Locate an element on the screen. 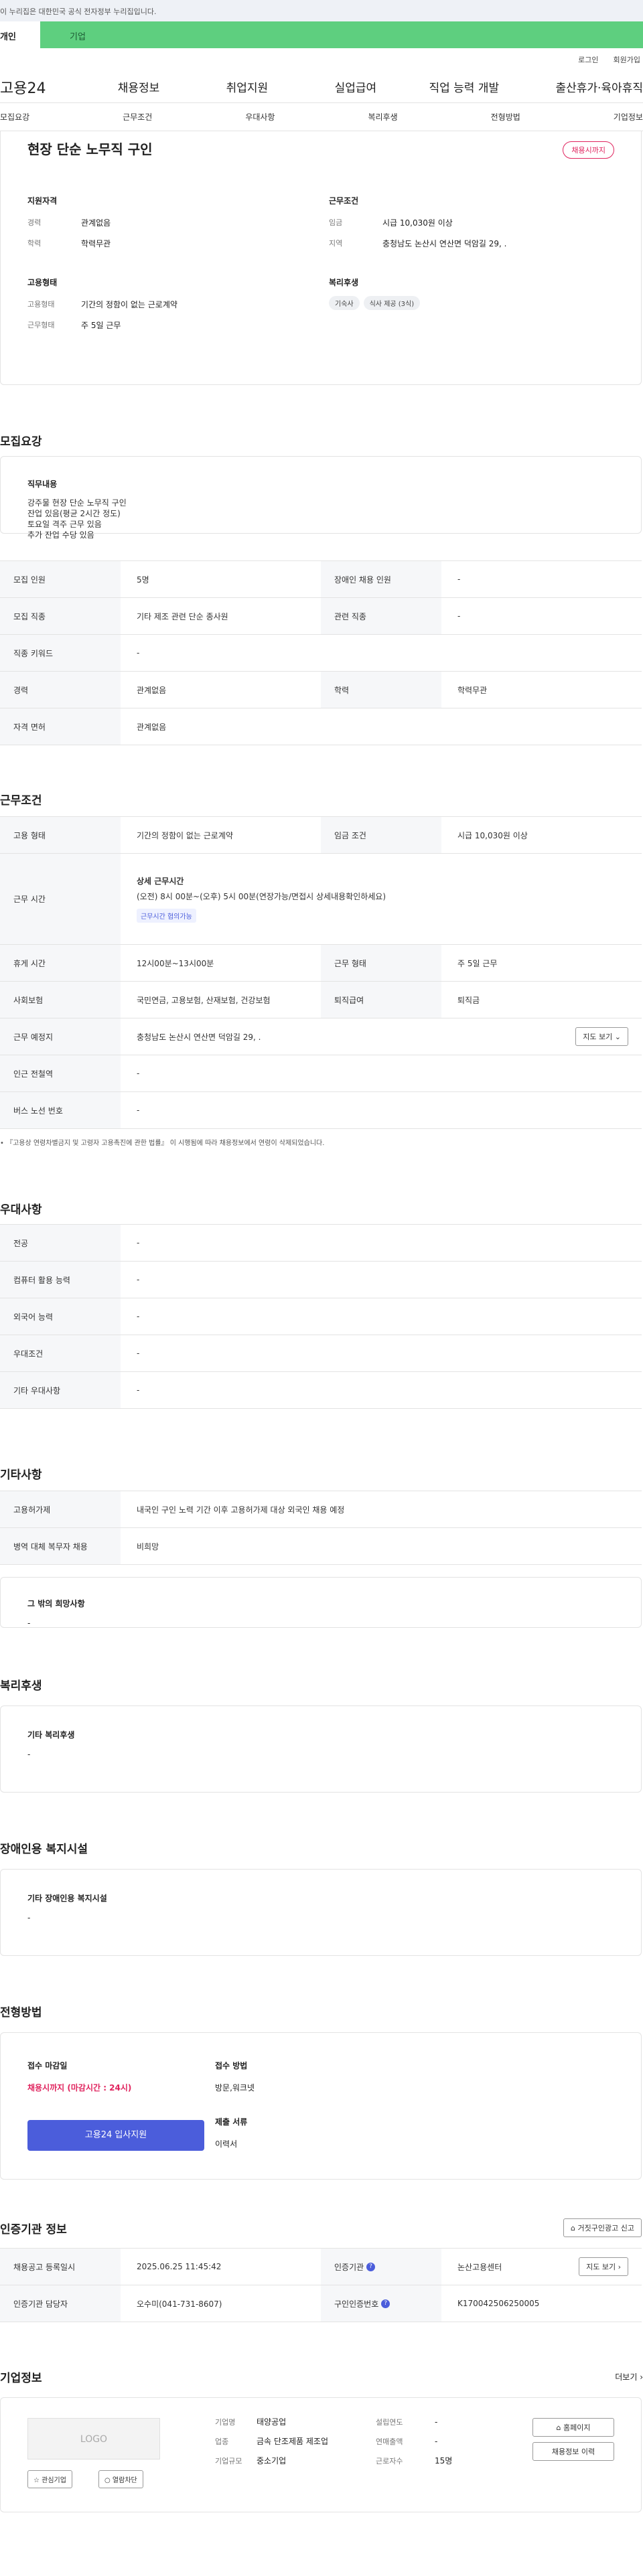 The height and width of the screenshot is (2576, 643). welfare-box-value: - is located at coordinates (29, 1754).